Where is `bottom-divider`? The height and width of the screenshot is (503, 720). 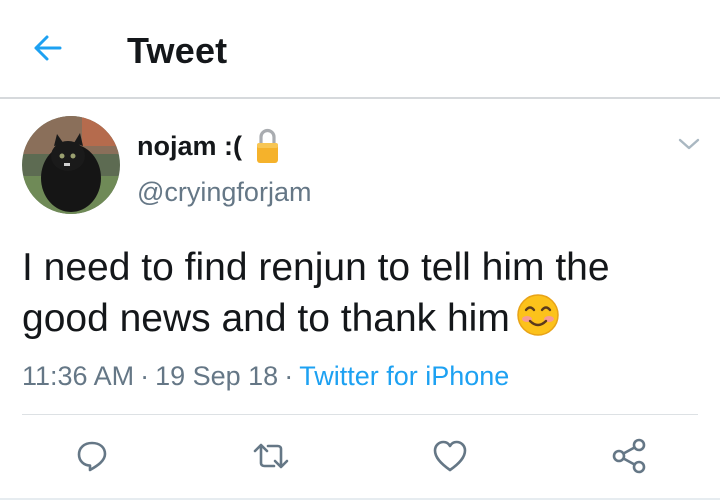 bottom-divider is located at coordinates (360, 499).